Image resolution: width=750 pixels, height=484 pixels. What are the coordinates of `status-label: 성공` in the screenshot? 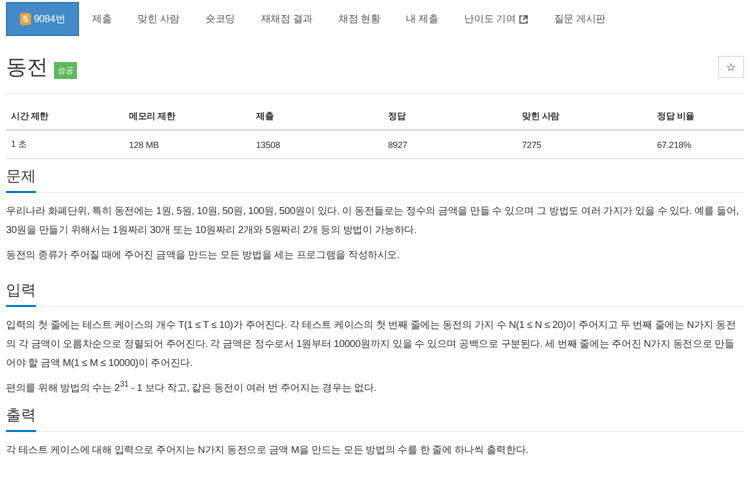 It's located at (66, 70).